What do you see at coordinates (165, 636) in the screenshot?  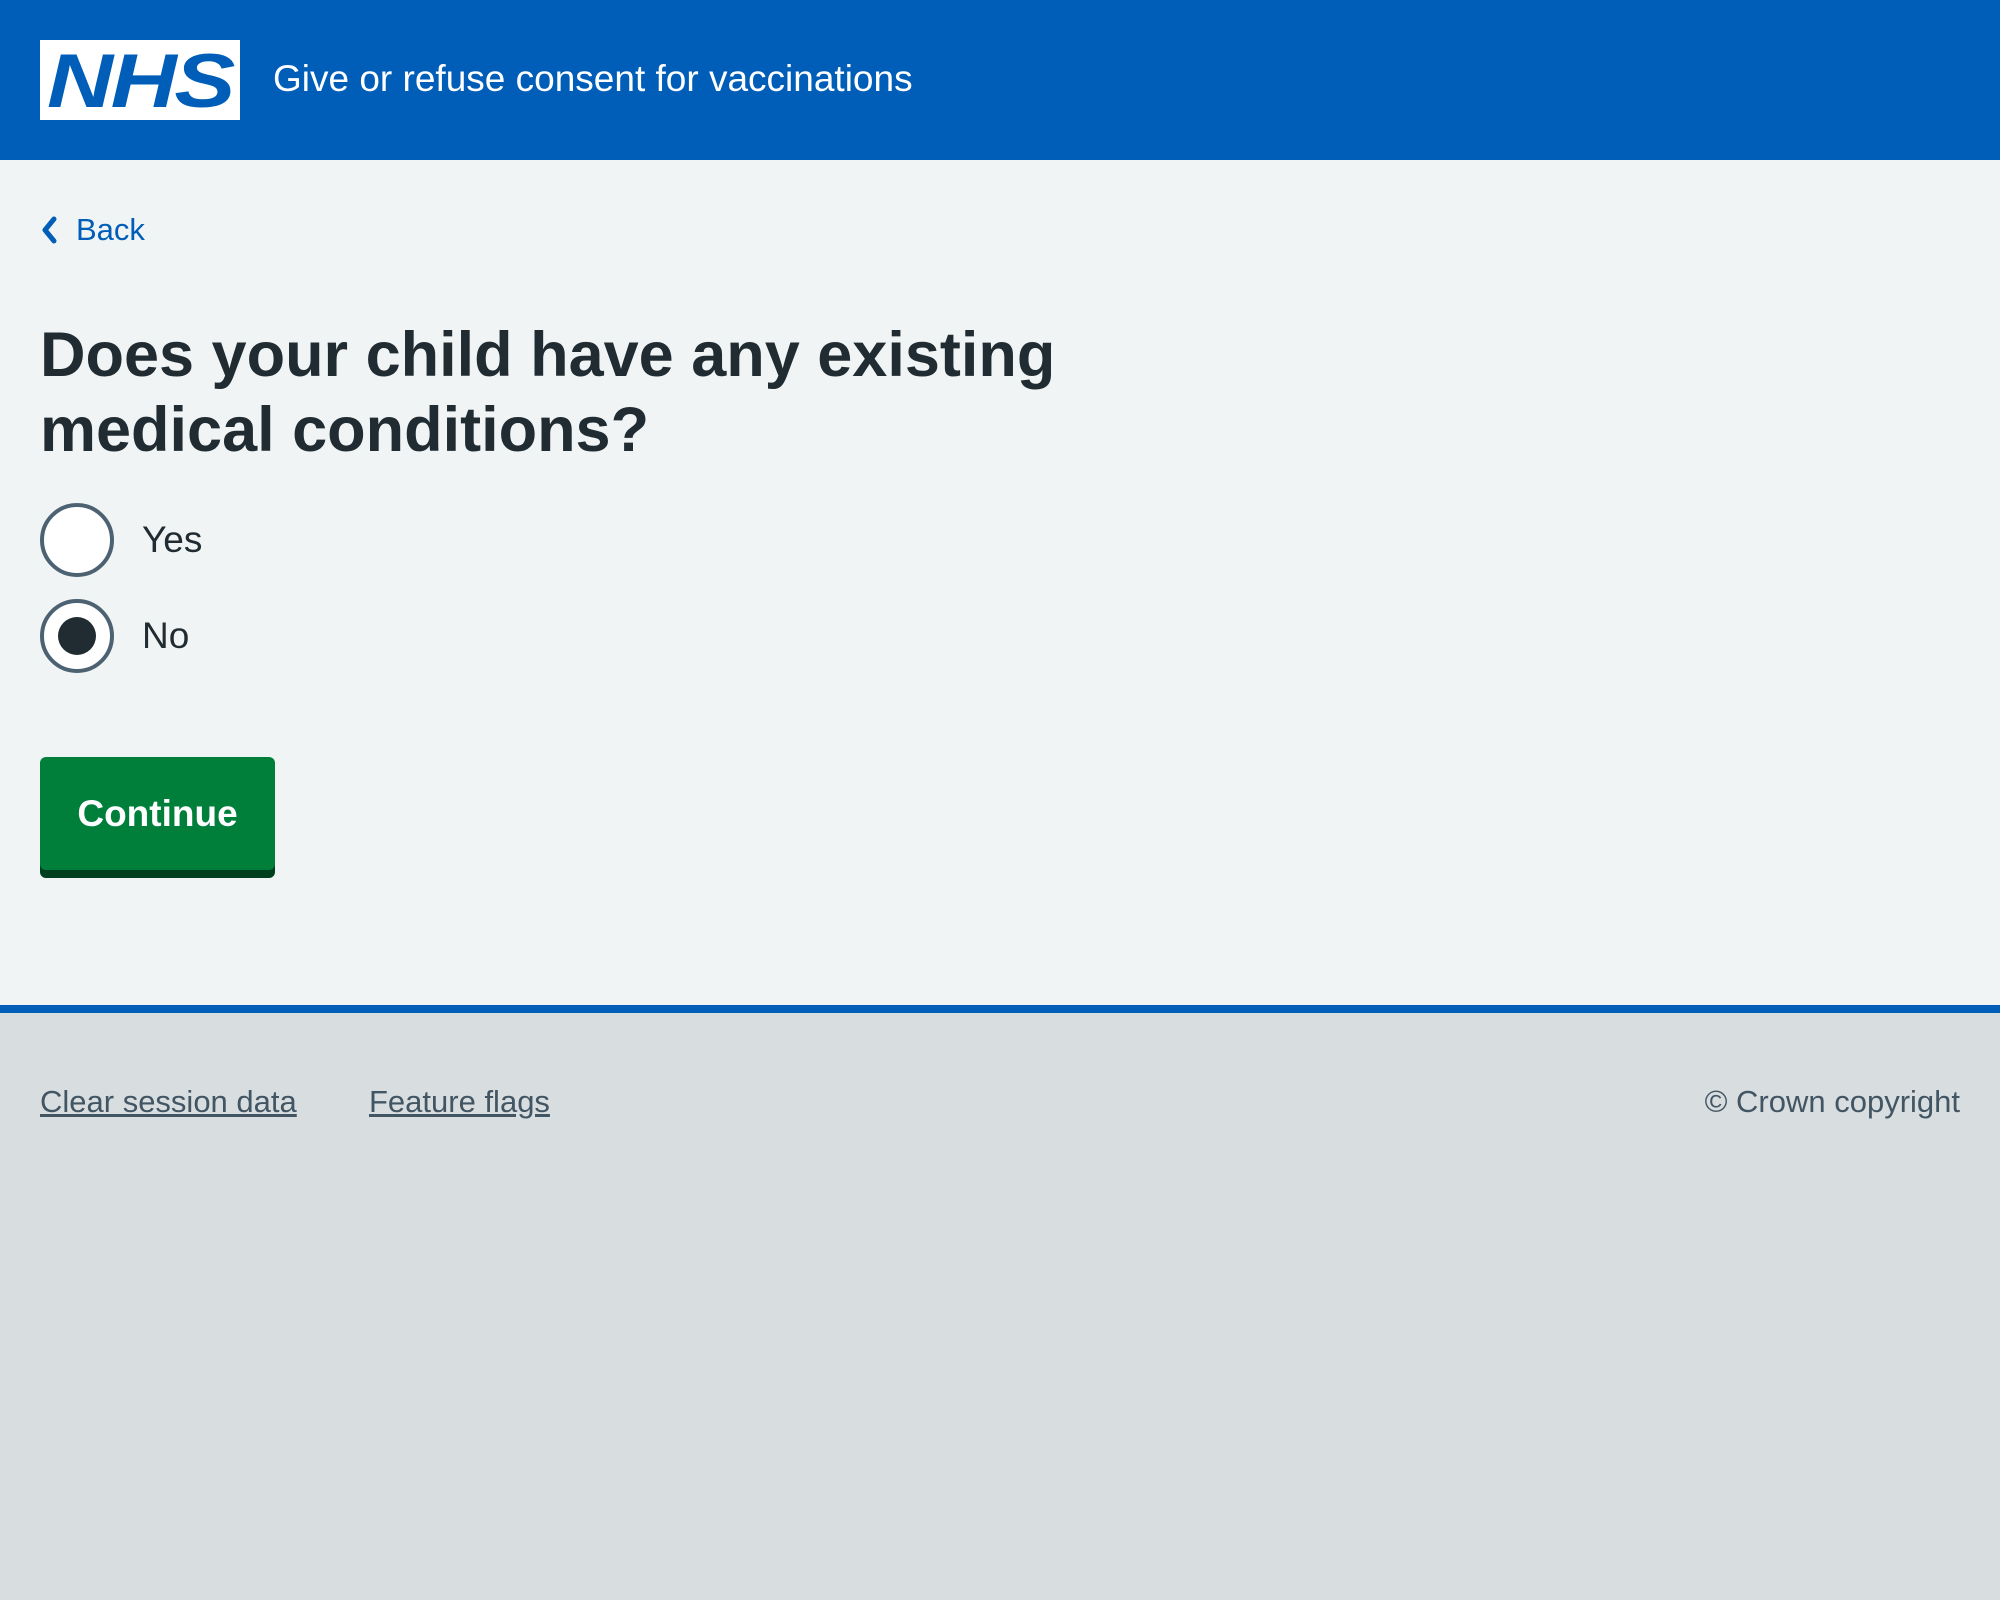 I see `radio-label-no: No` at bounding box center [165, 636].